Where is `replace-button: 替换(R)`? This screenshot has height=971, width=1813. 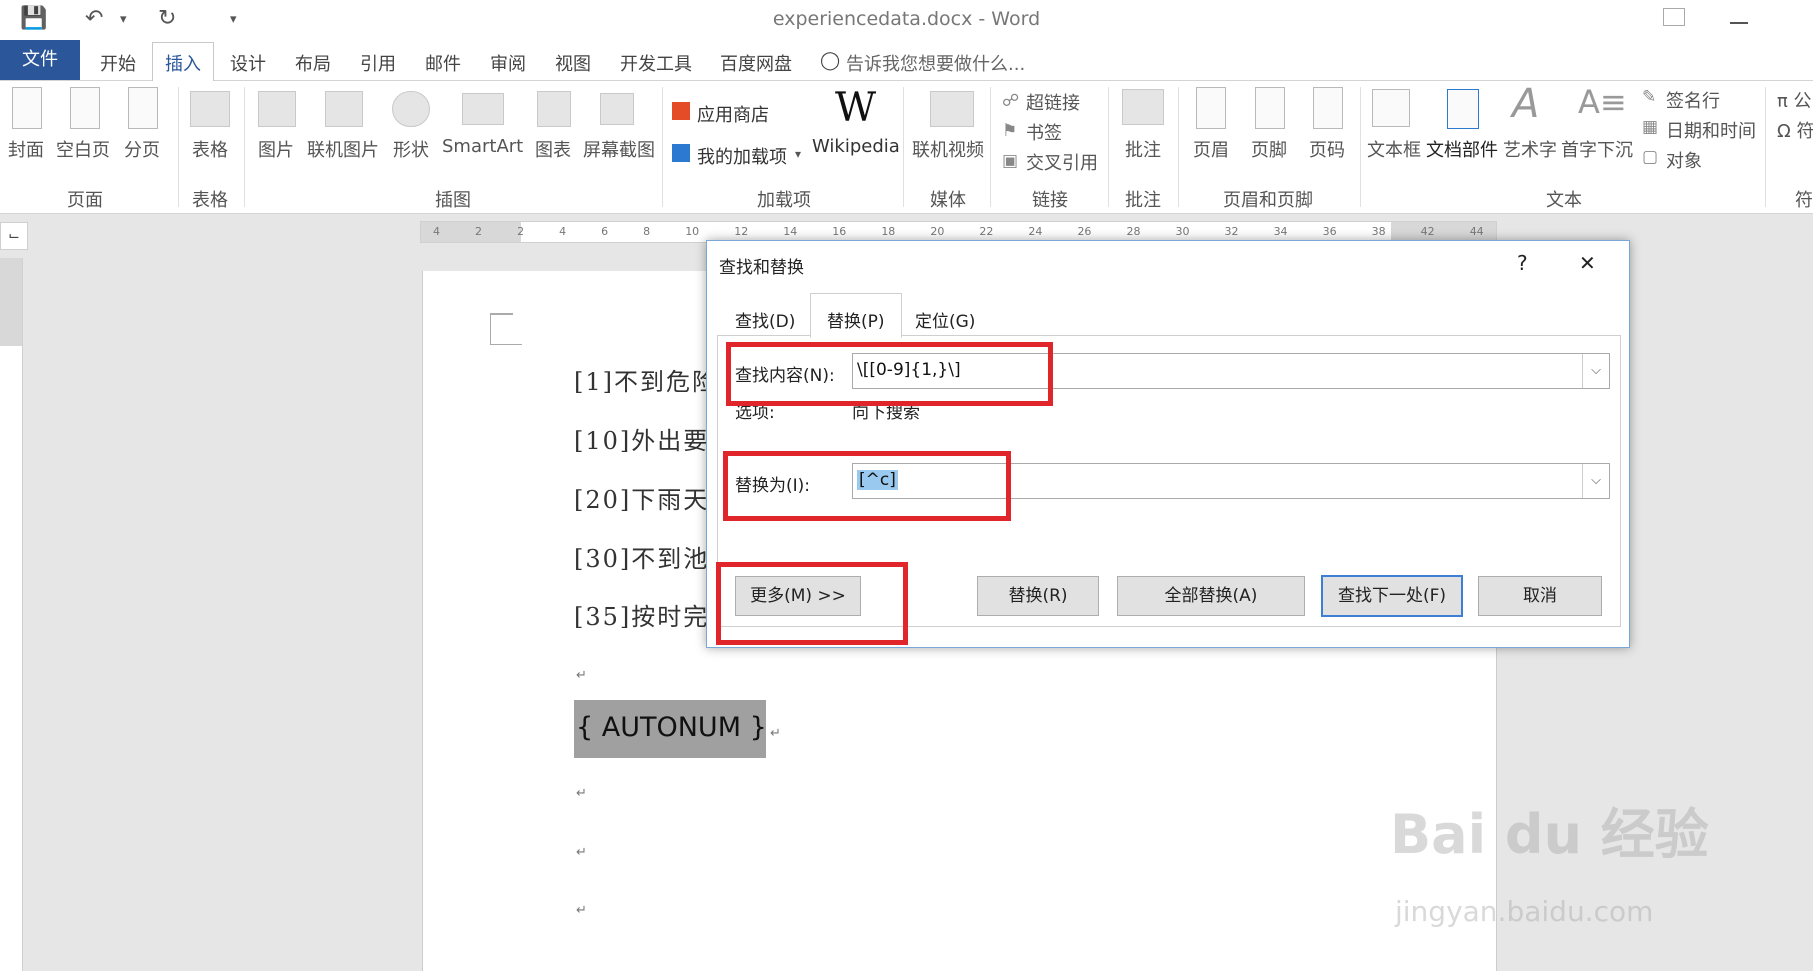
replace-button: 替换(R) is located at coordinates (1038, 596).